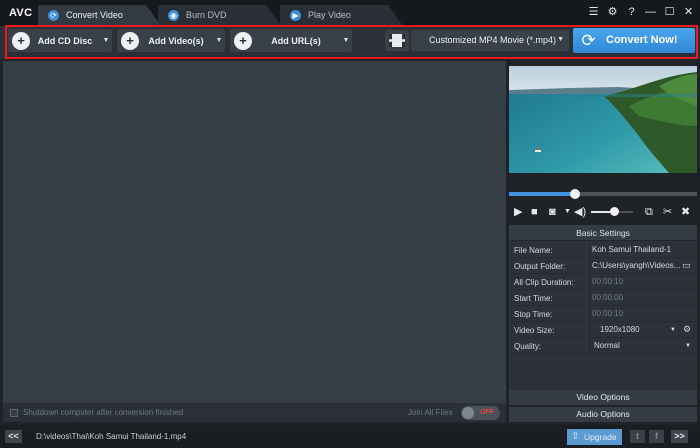 The image size is (700, 448). I want to click on effects-icon: ✖, so click(685, 212).